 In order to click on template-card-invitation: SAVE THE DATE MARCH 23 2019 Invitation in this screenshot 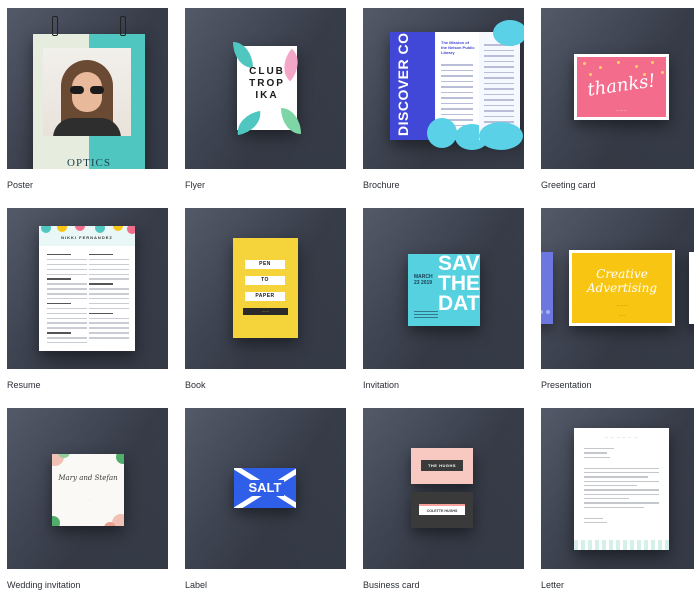, I will do `click(443, 308)`.